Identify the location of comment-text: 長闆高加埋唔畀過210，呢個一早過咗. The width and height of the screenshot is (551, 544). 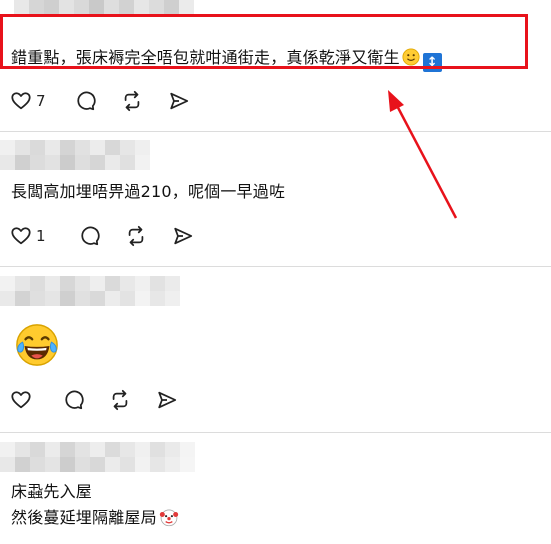
(148, 192).